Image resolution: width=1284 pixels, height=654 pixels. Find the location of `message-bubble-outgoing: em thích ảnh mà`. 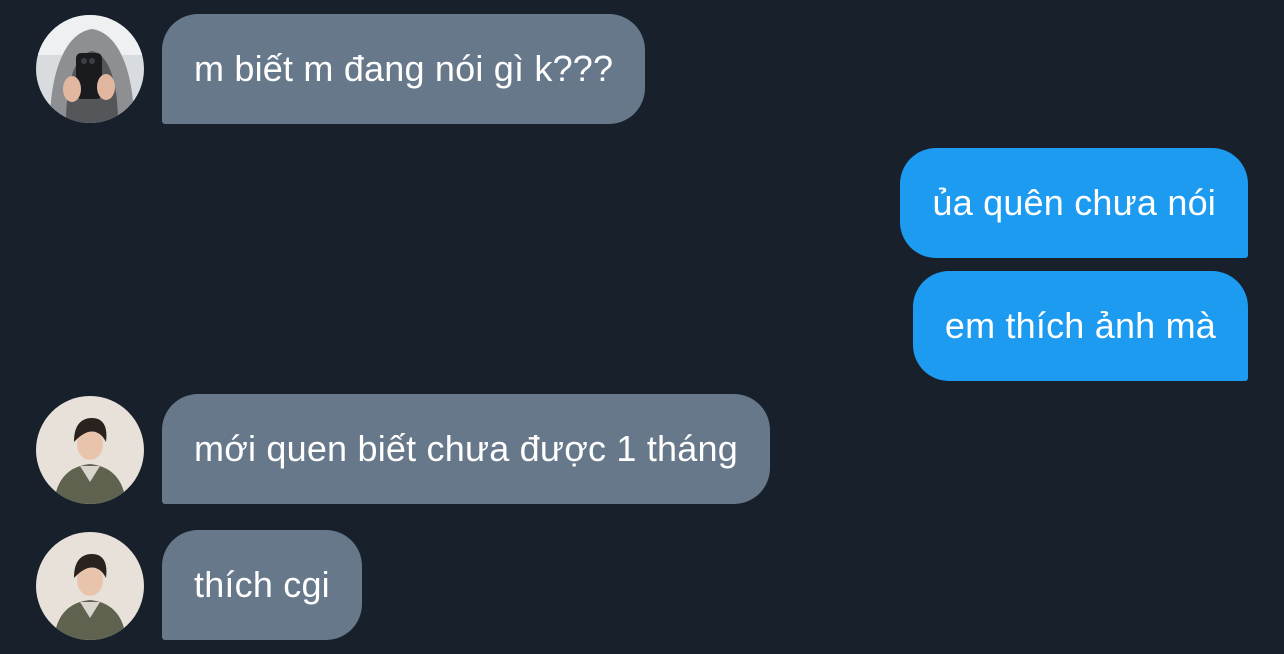

message-bubble-outgoing: em thích ảnh mà is located at coordinates (1080, 326).